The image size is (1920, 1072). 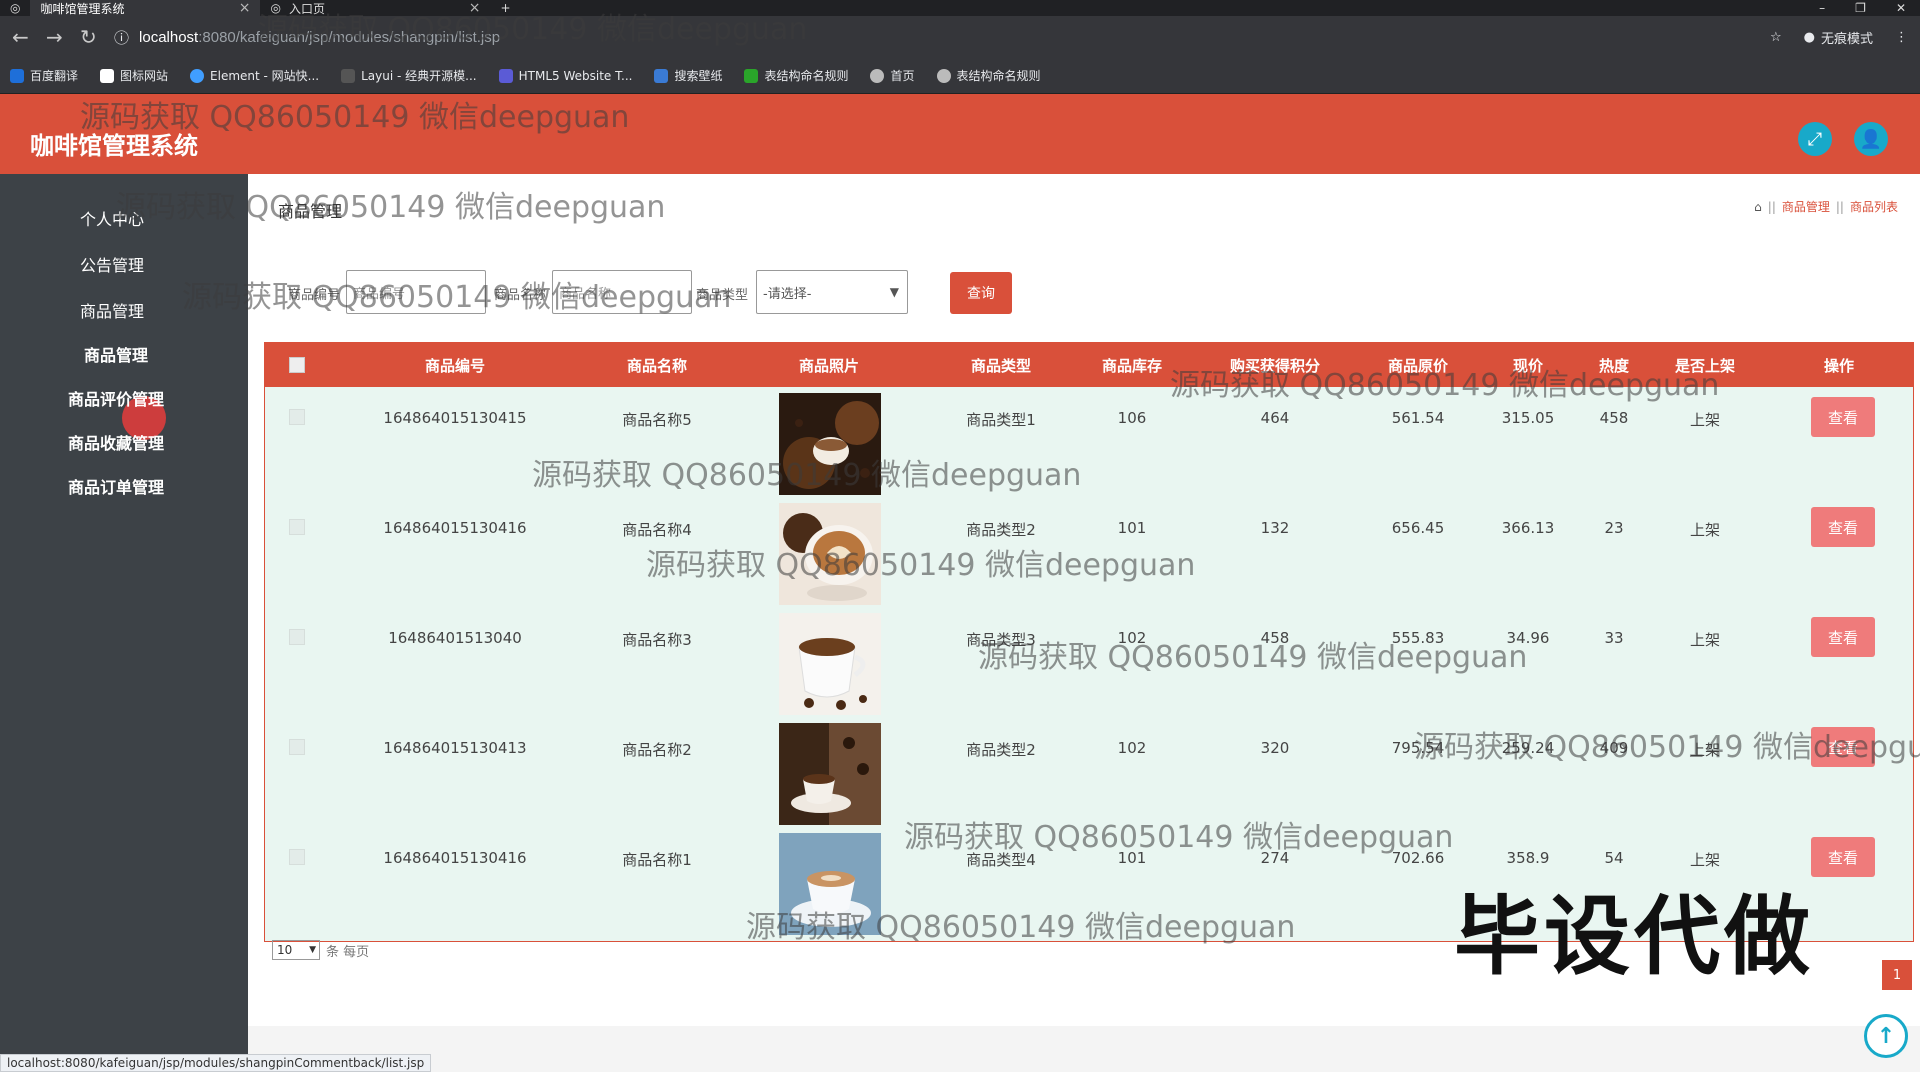 I want to click on cell-price: 259.24, so click(x=1528, y=748).